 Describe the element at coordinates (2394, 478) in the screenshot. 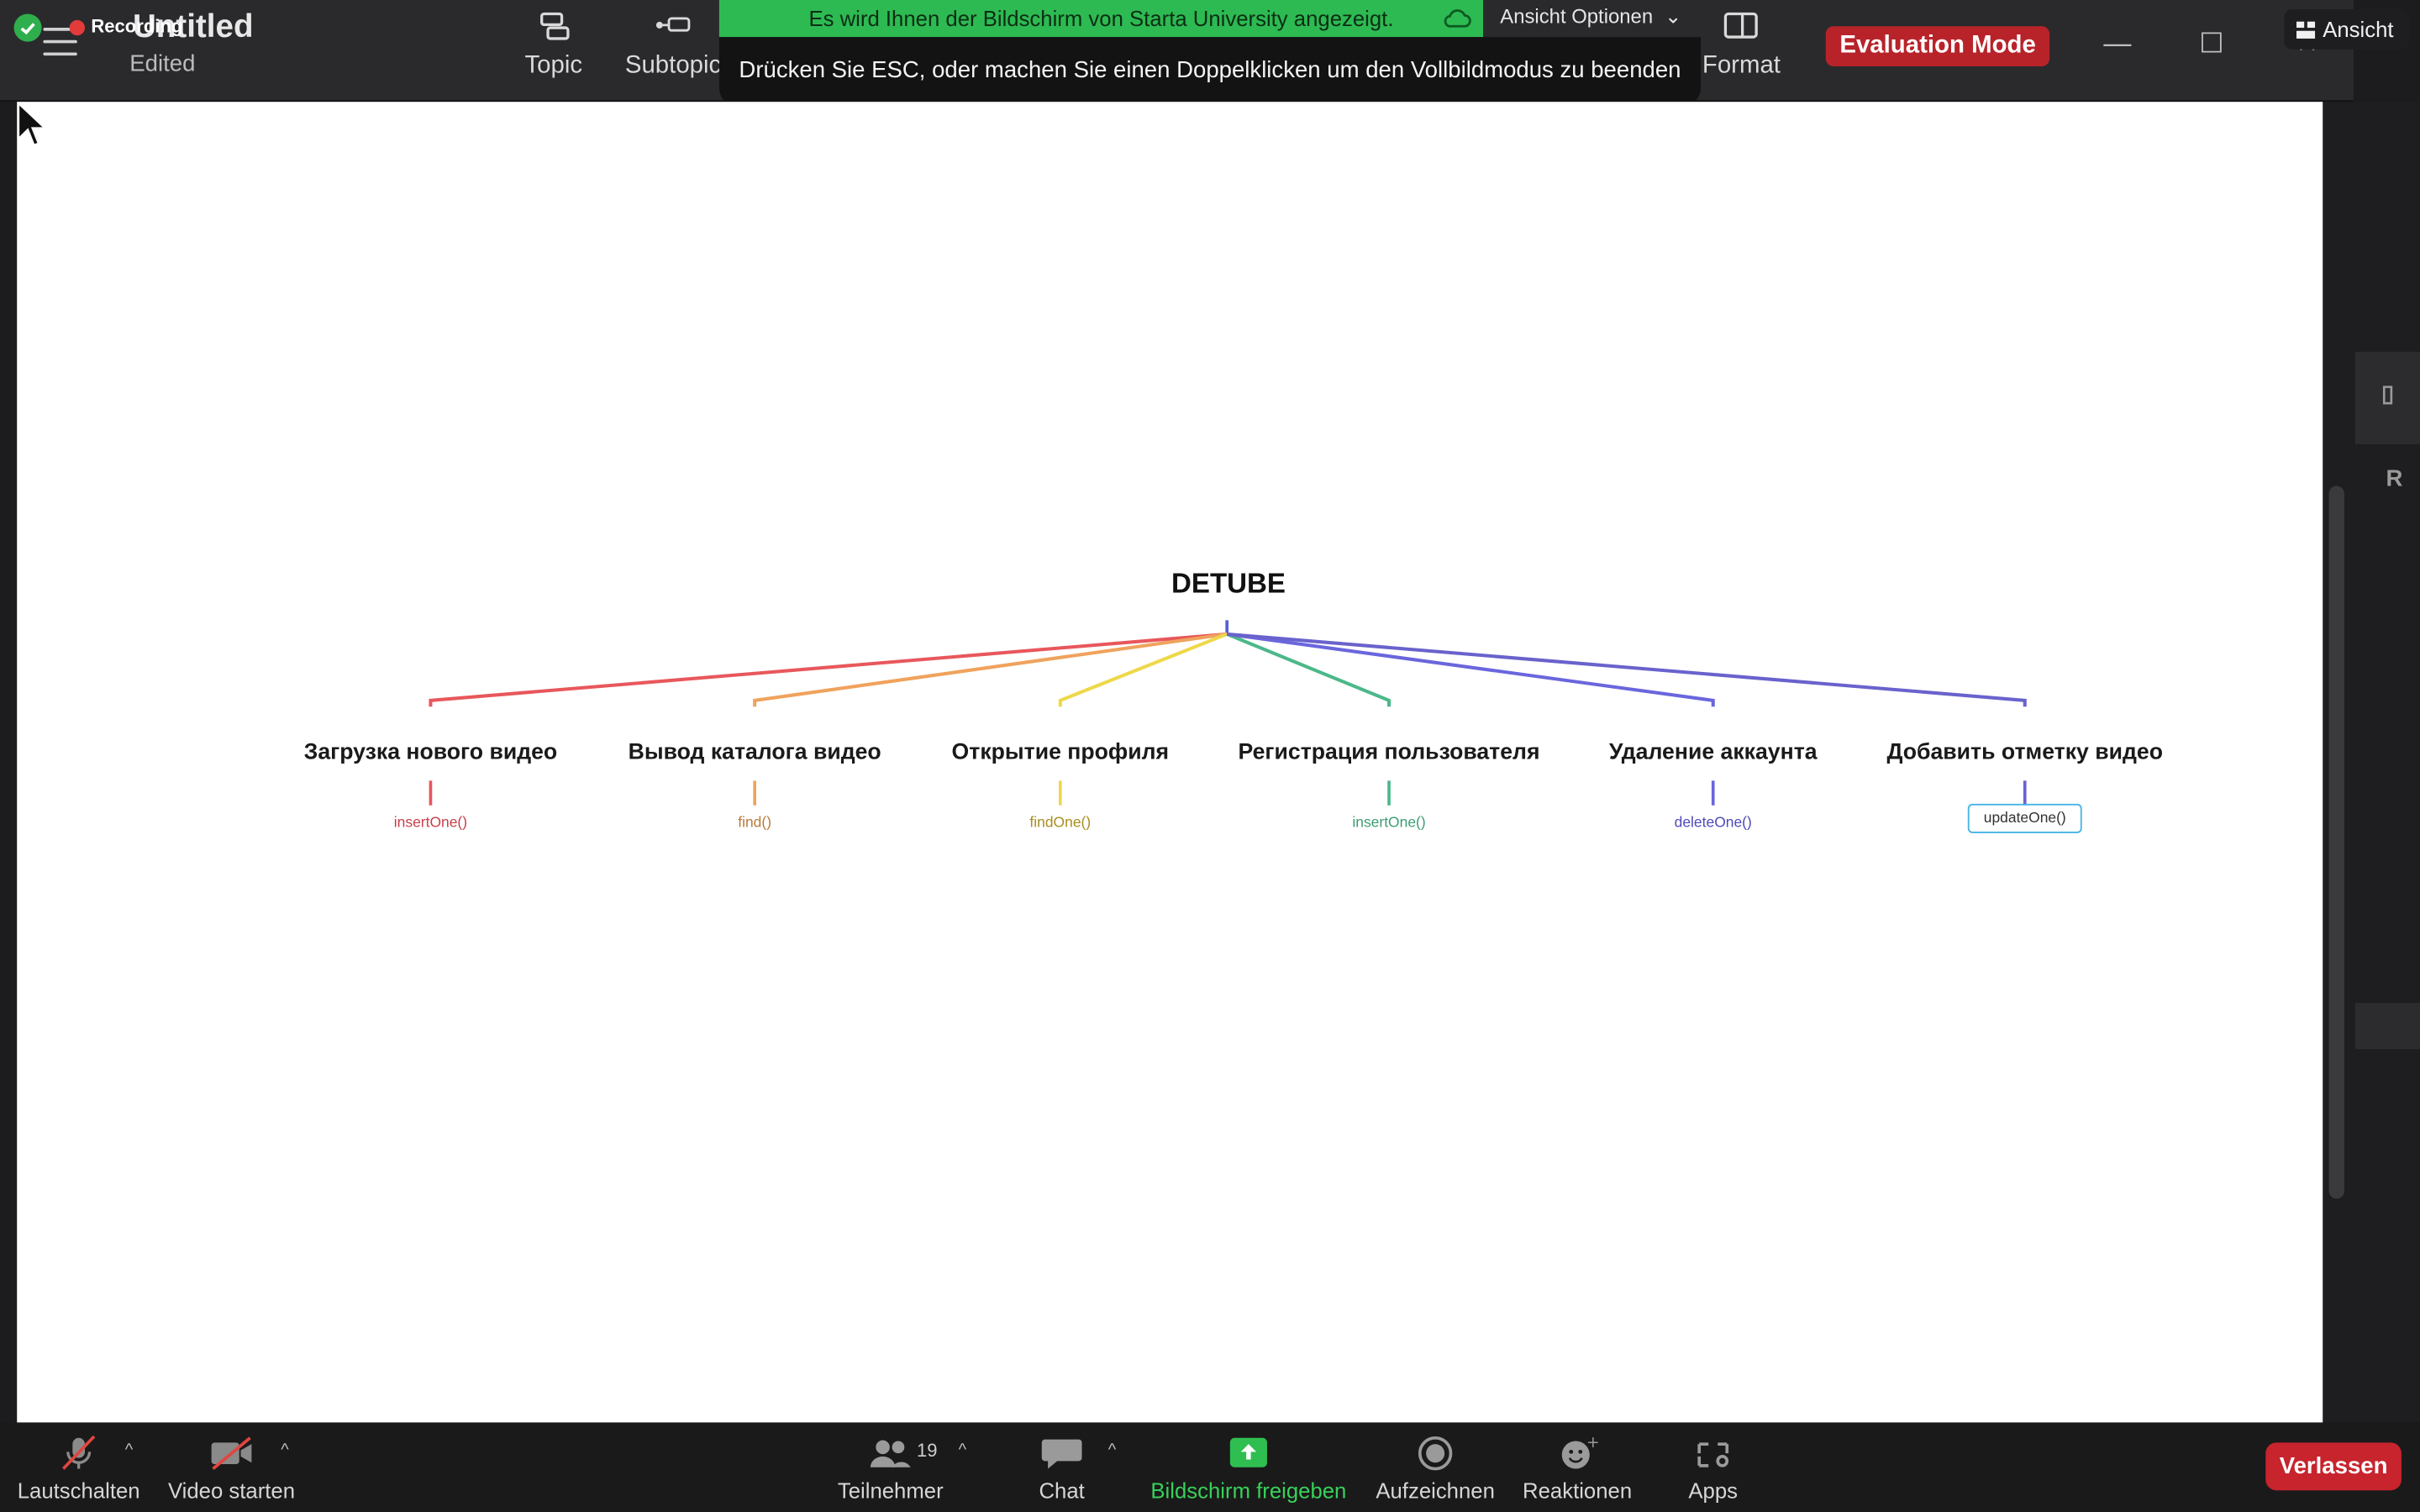

I see `panel-letter-icon: R` at that location.